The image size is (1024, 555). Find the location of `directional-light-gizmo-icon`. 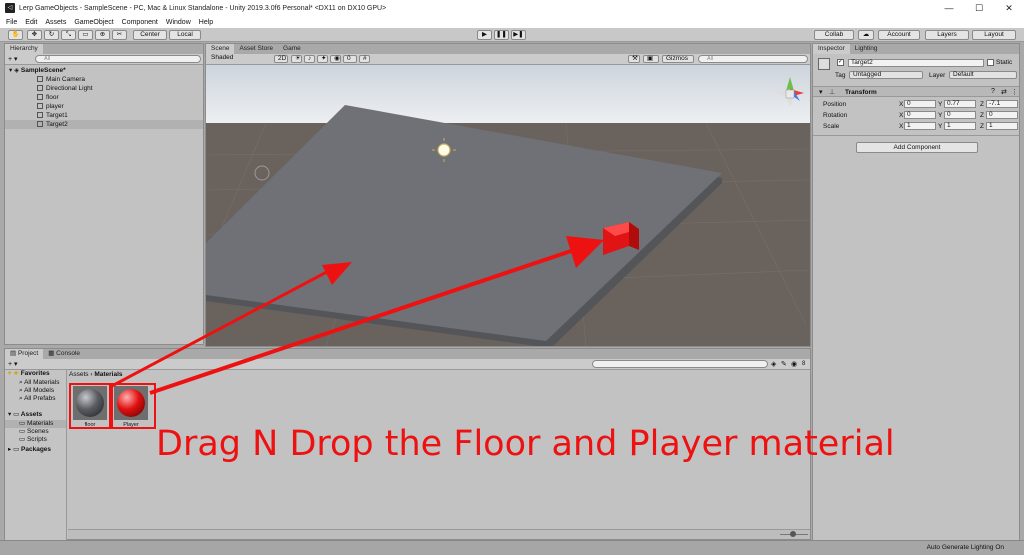

directional-light-gizmo-icon is located at coordinates (444, 150).